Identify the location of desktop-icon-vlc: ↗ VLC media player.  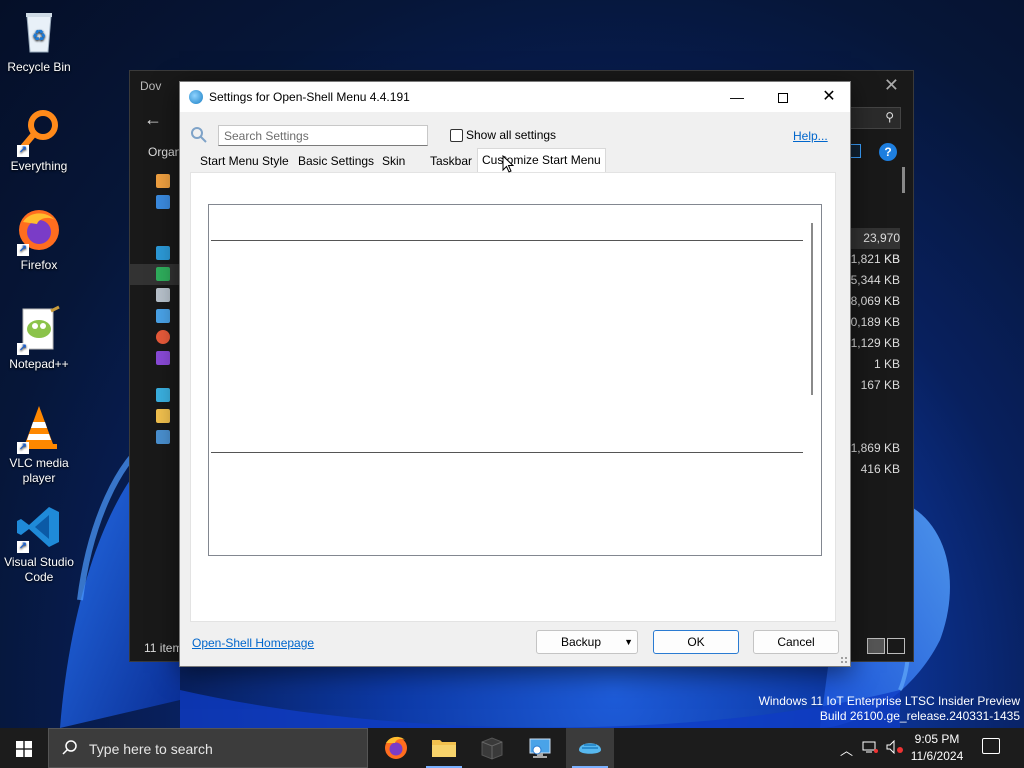
(39, 445).